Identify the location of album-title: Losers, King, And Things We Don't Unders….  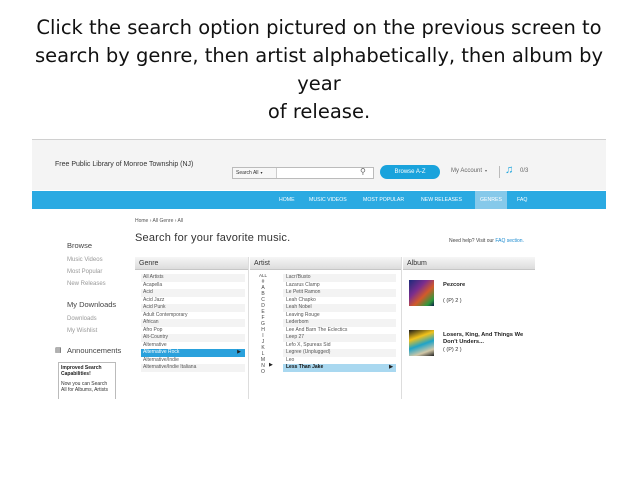
(489, 339).